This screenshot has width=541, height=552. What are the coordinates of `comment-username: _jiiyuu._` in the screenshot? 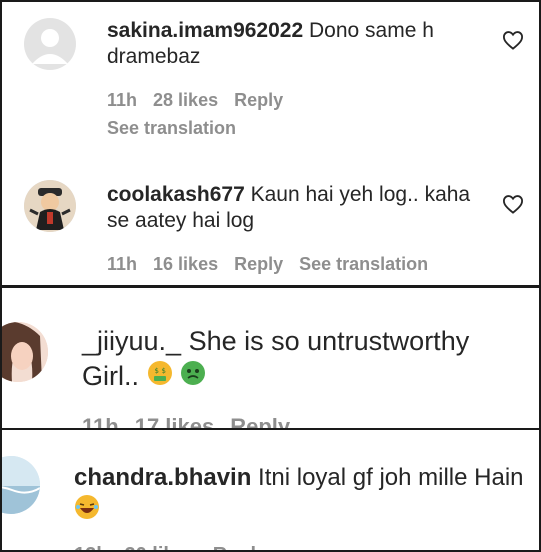 It's located at (131, 341).